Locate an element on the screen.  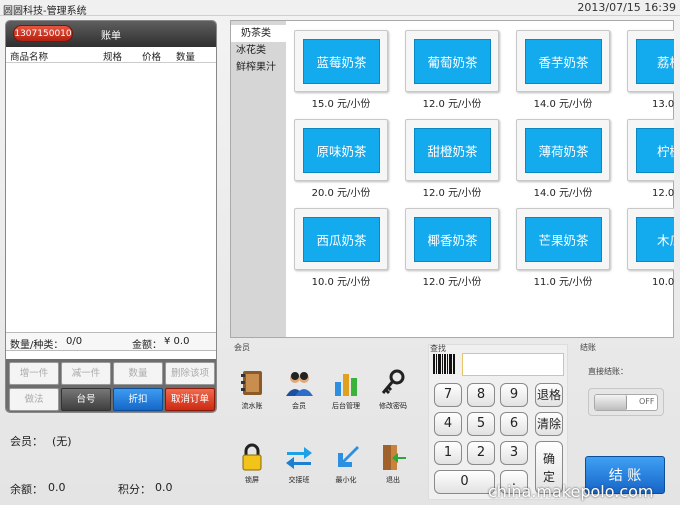
minimize-button: 最小化 is located at coordinates (346, 463).